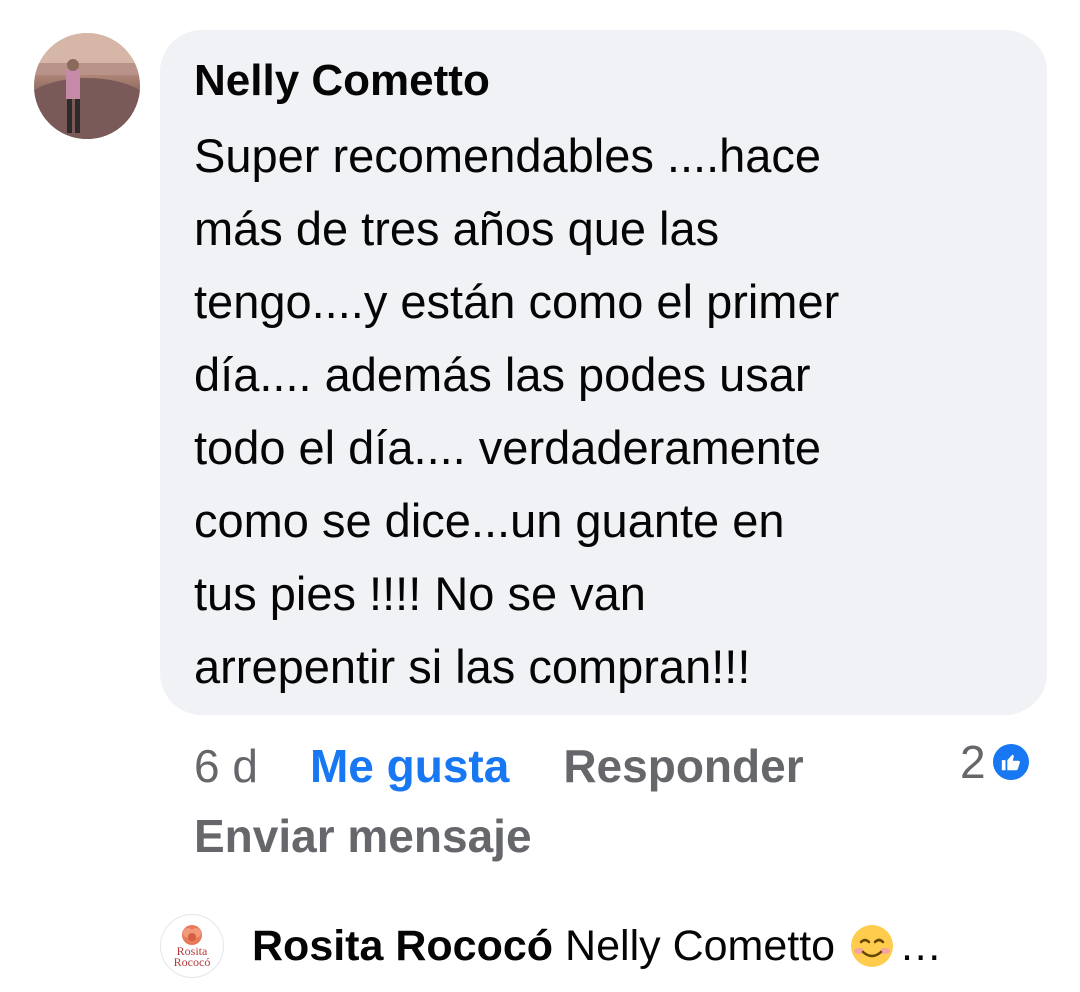 The image size is (1080, 992). What do you see at coordinates (1010, 762) in the screenshot?
I see `like-reaction-icon` at bounding box center [1010, 762].